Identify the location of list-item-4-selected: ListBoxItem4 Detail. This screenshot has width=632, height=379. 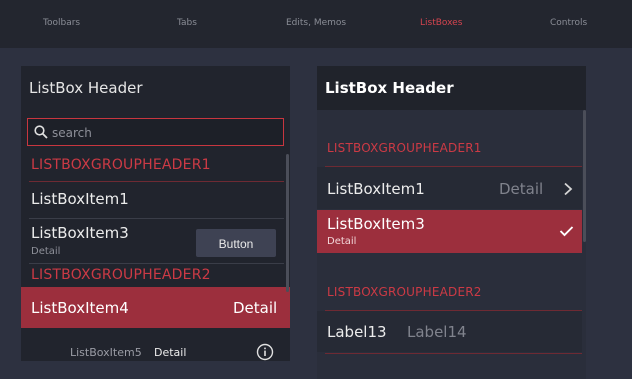
(155, 307).